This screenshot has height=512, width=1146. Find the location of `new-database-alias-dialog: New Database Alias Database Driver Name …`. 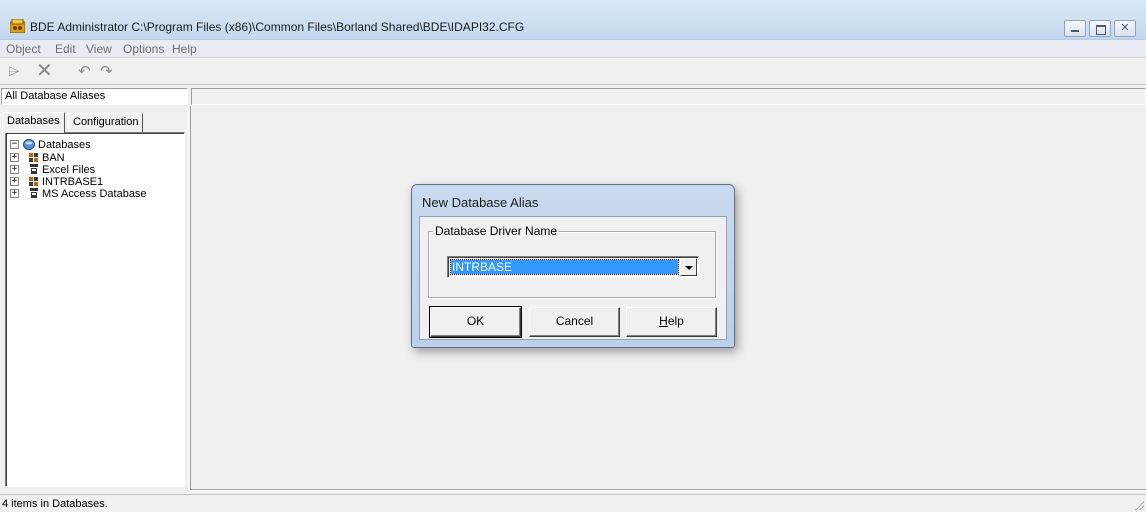

new-database-alias-dialog: New Database Alias Database Driver Name … is located at coordinates (573, 266).